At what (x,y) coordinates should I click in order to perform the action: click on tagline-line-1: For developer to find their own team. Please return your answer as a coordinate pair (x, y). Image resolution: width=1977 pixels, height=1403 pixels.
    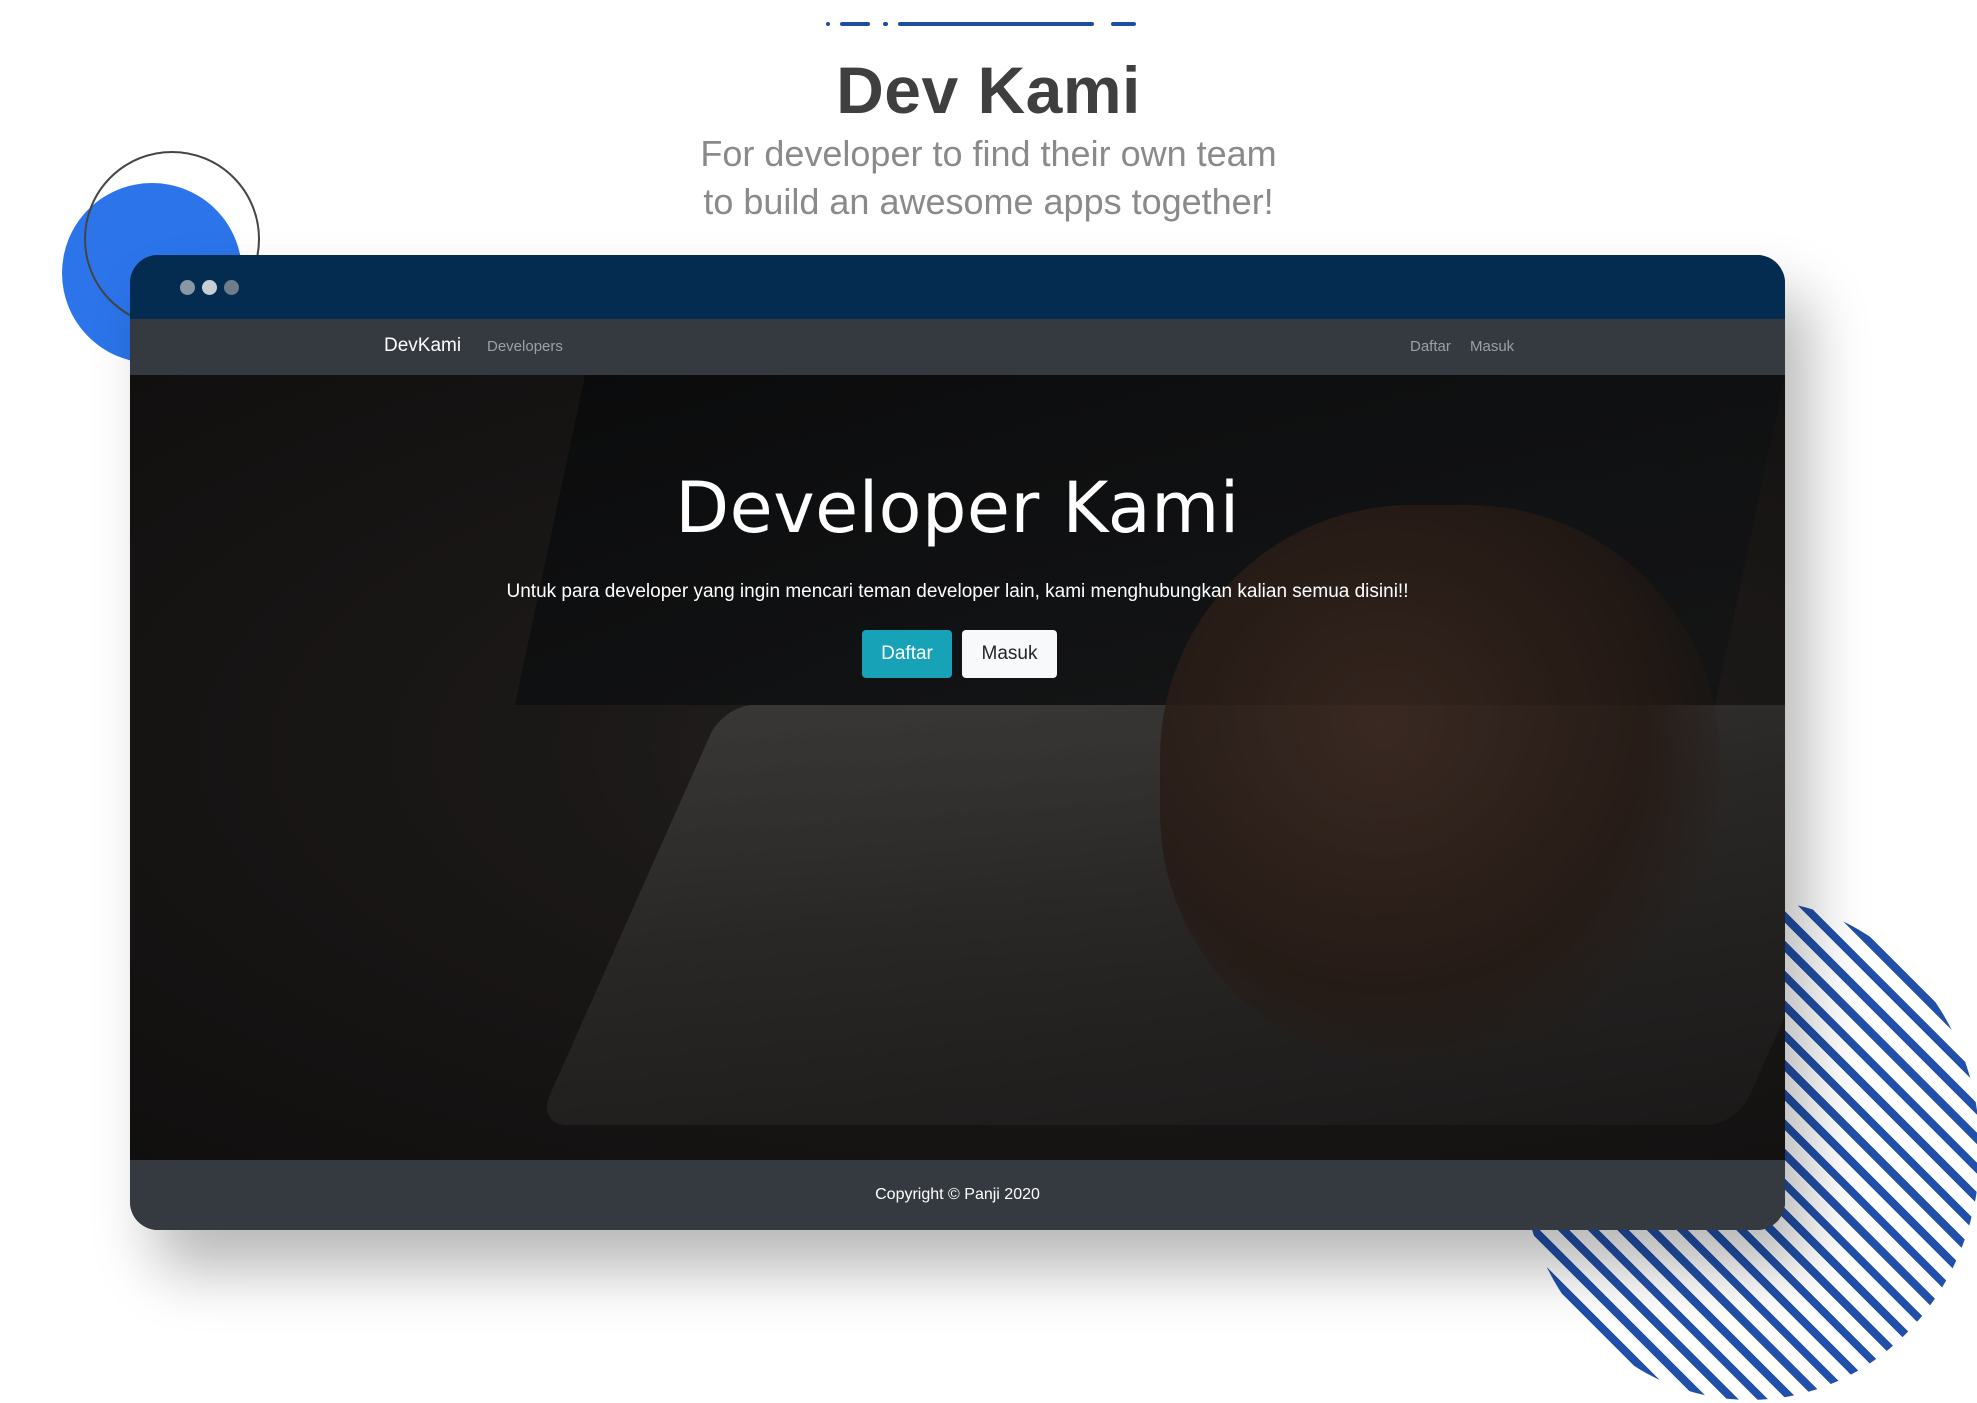
    Looking at the image, I should click on (988, 153).